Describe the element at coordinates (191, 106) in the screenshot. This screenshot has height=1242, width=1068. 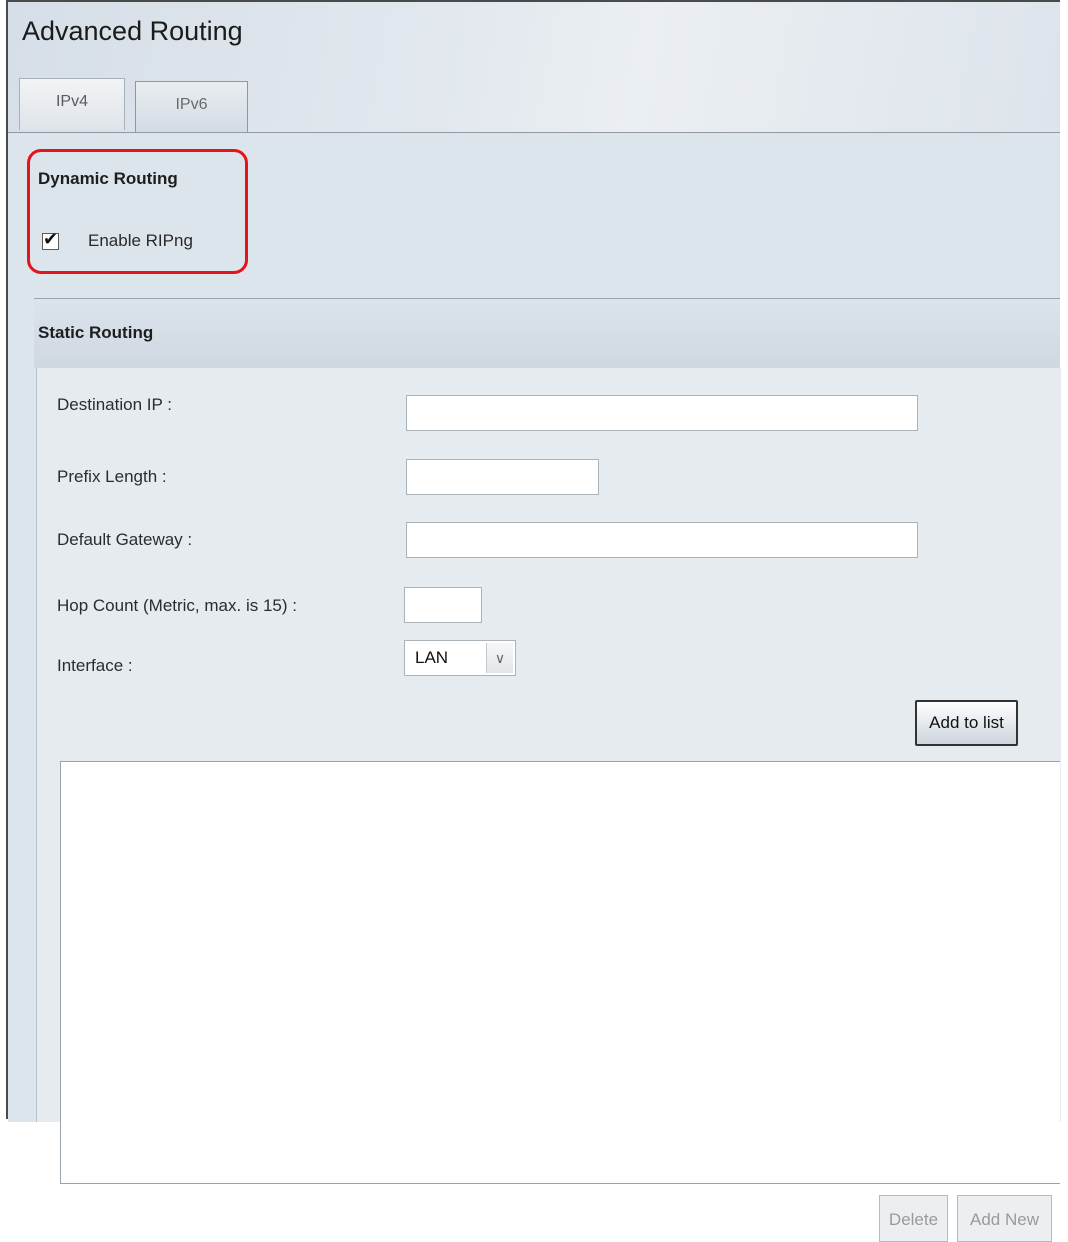
I see `tab-ipv6: IPv6` at that location.